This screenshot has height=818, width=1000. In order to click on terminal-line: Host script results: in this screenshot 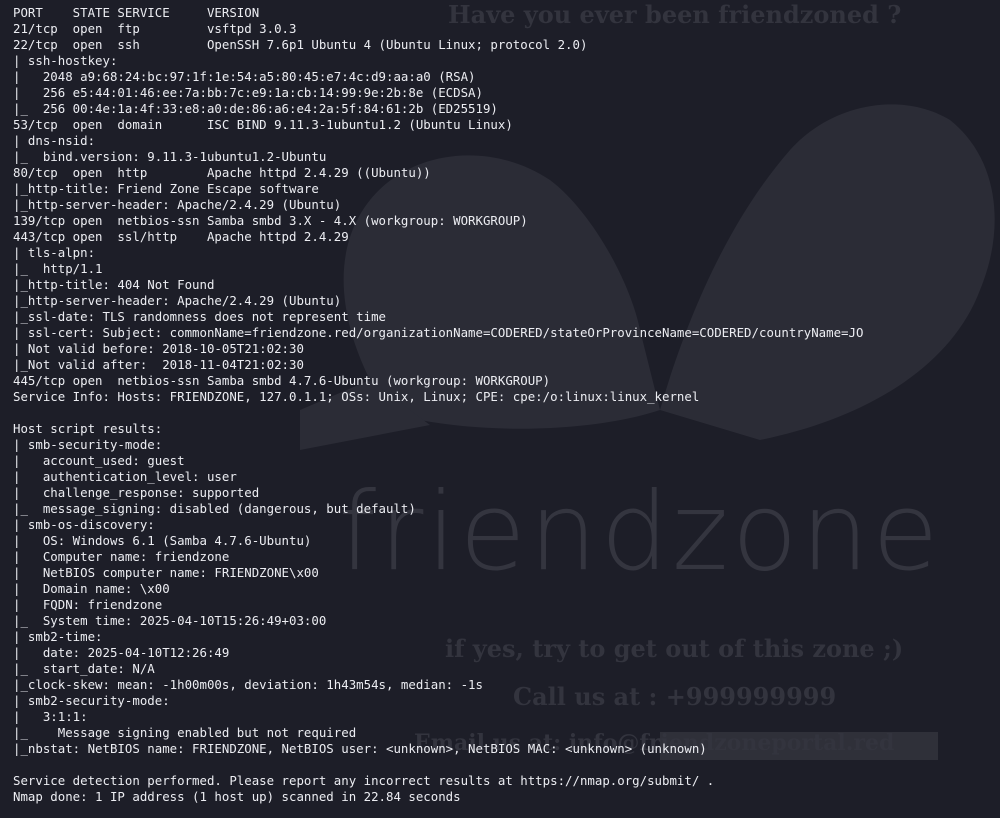, I will do `click(88, 428)`.